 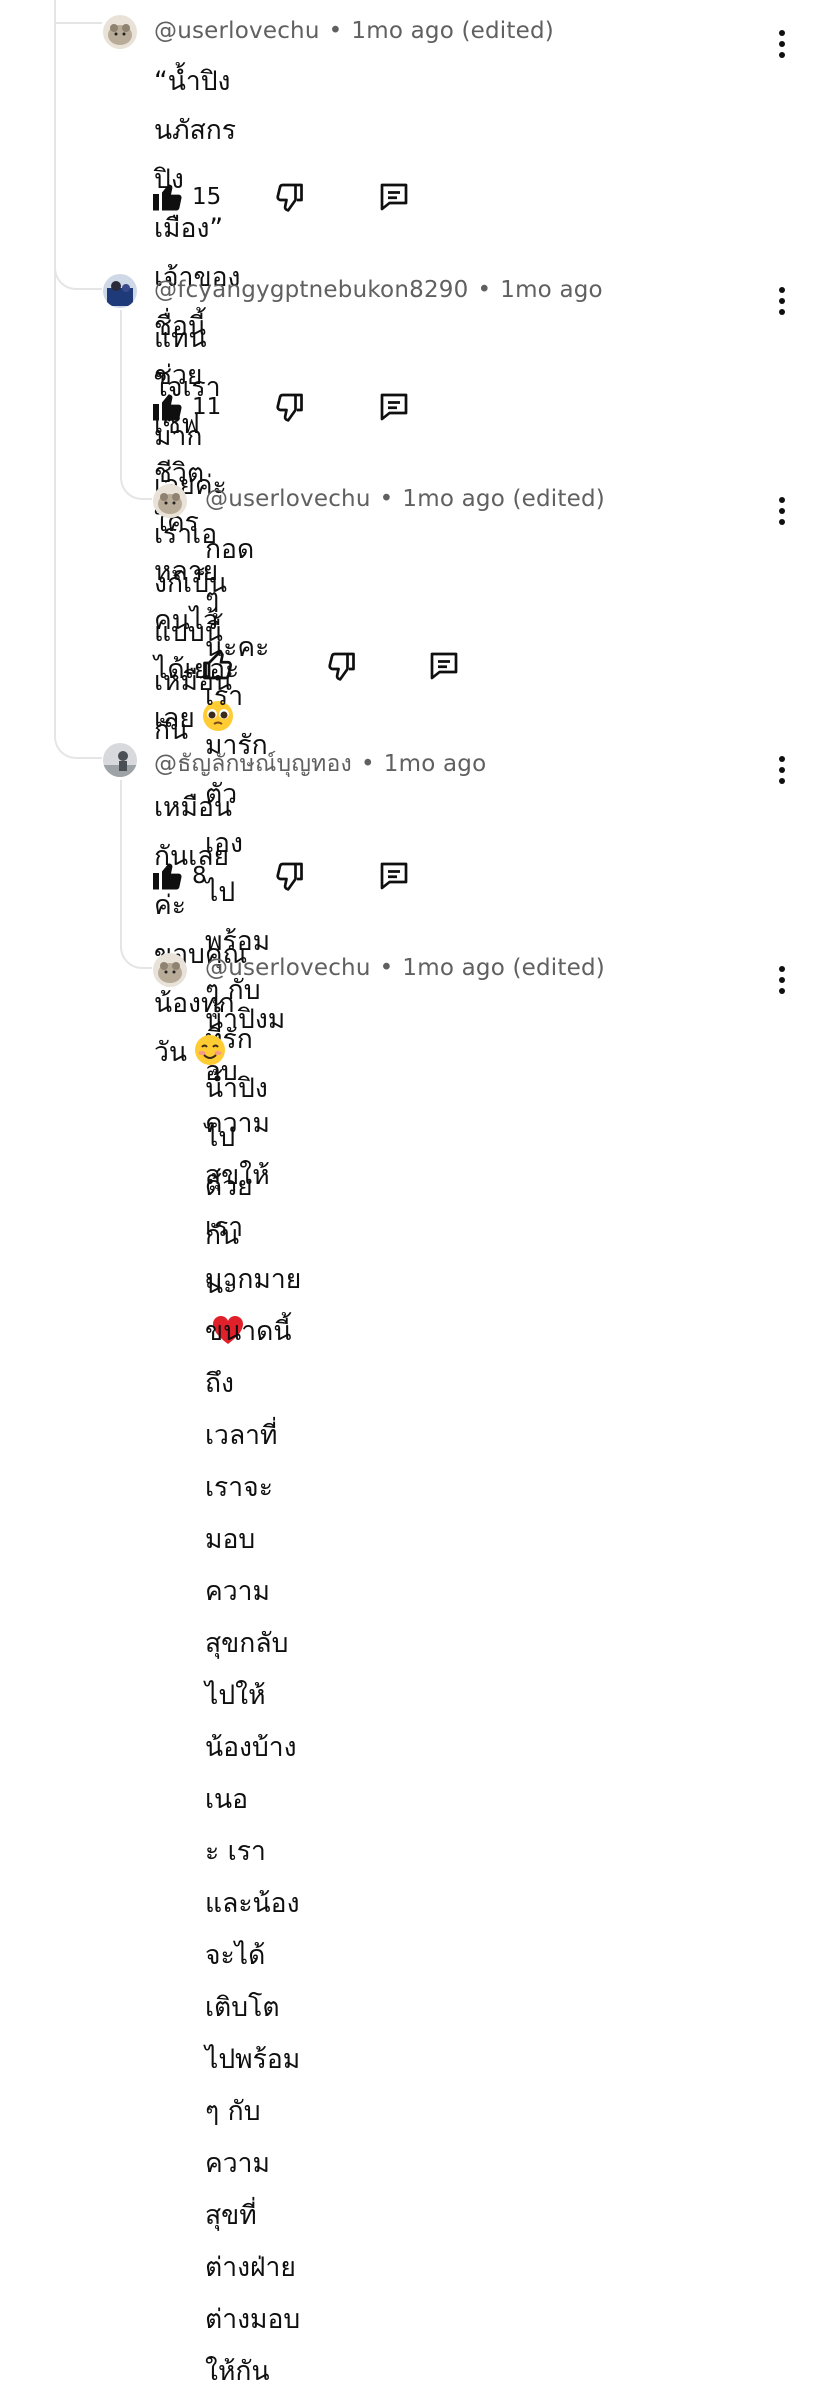 I want to click on action-bar: 11, so click(x=185, y=407).